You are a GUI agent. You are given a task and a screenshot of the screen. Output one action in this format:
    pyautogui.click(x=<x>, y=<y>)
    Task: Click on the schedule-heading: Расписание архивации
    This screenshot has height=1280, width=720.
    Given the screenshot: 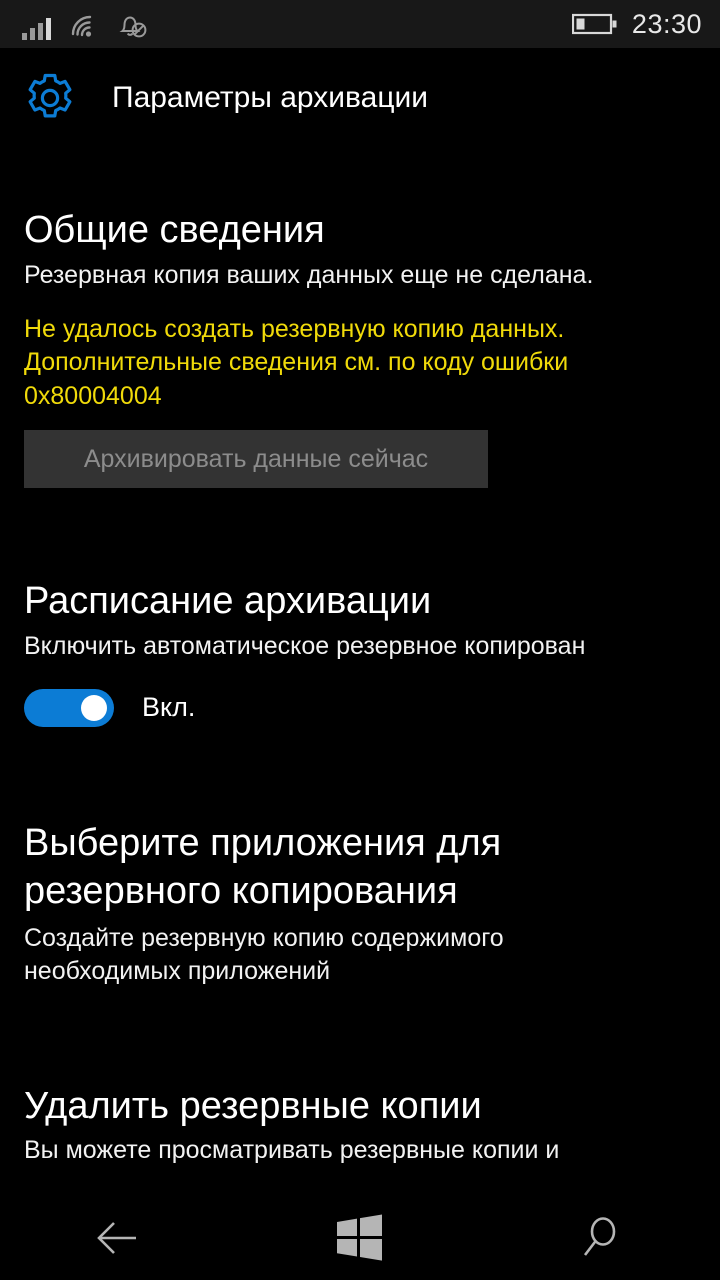 What is the action you would take?
    pyautogui.click(x=228, y=600)
    